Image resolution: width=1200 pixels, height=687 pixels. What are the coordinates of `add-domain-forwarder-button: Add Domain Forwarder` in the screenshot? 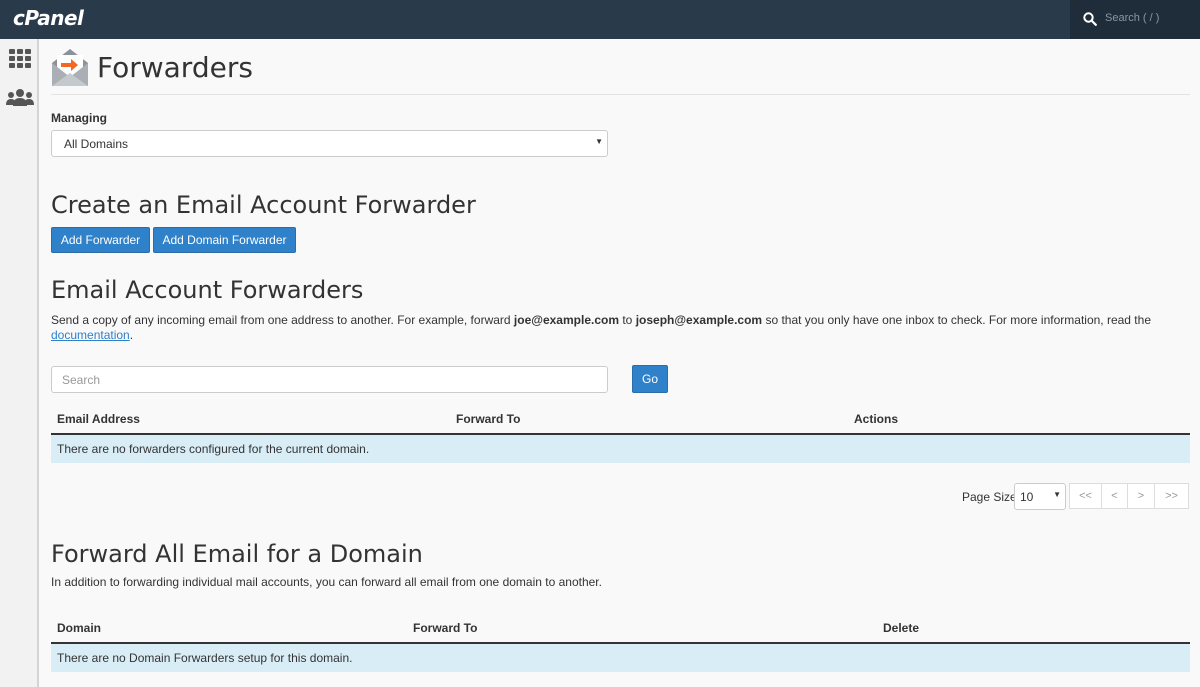 It's located at (224, 240).